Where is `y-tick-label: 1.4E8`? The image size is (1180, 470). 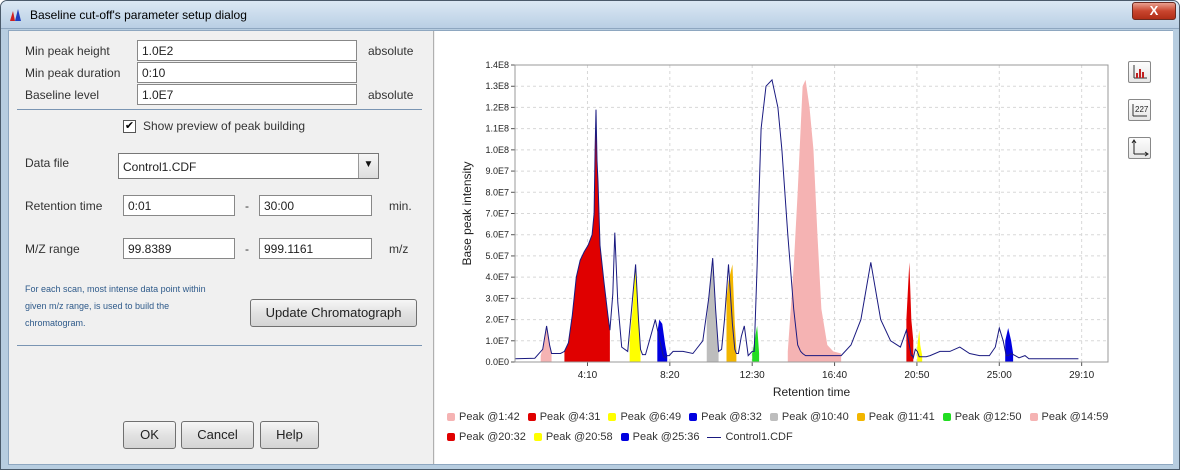
y-tick-label: 1.4E8 is located at coordinates (497, 65).